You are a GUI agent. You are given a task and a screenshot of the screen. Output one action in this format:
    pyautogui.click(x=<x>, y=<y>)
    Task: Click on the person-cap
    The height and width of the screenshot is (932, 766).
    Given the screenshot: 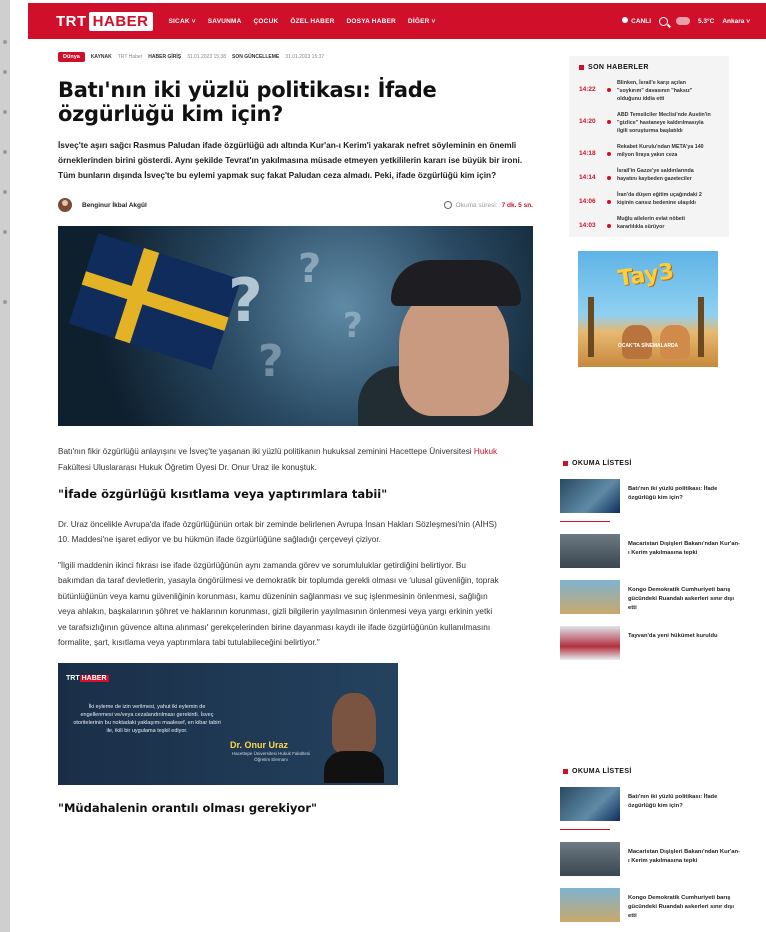 What is the action you would take?
    pyautogui.click(x=456, y=283)
    